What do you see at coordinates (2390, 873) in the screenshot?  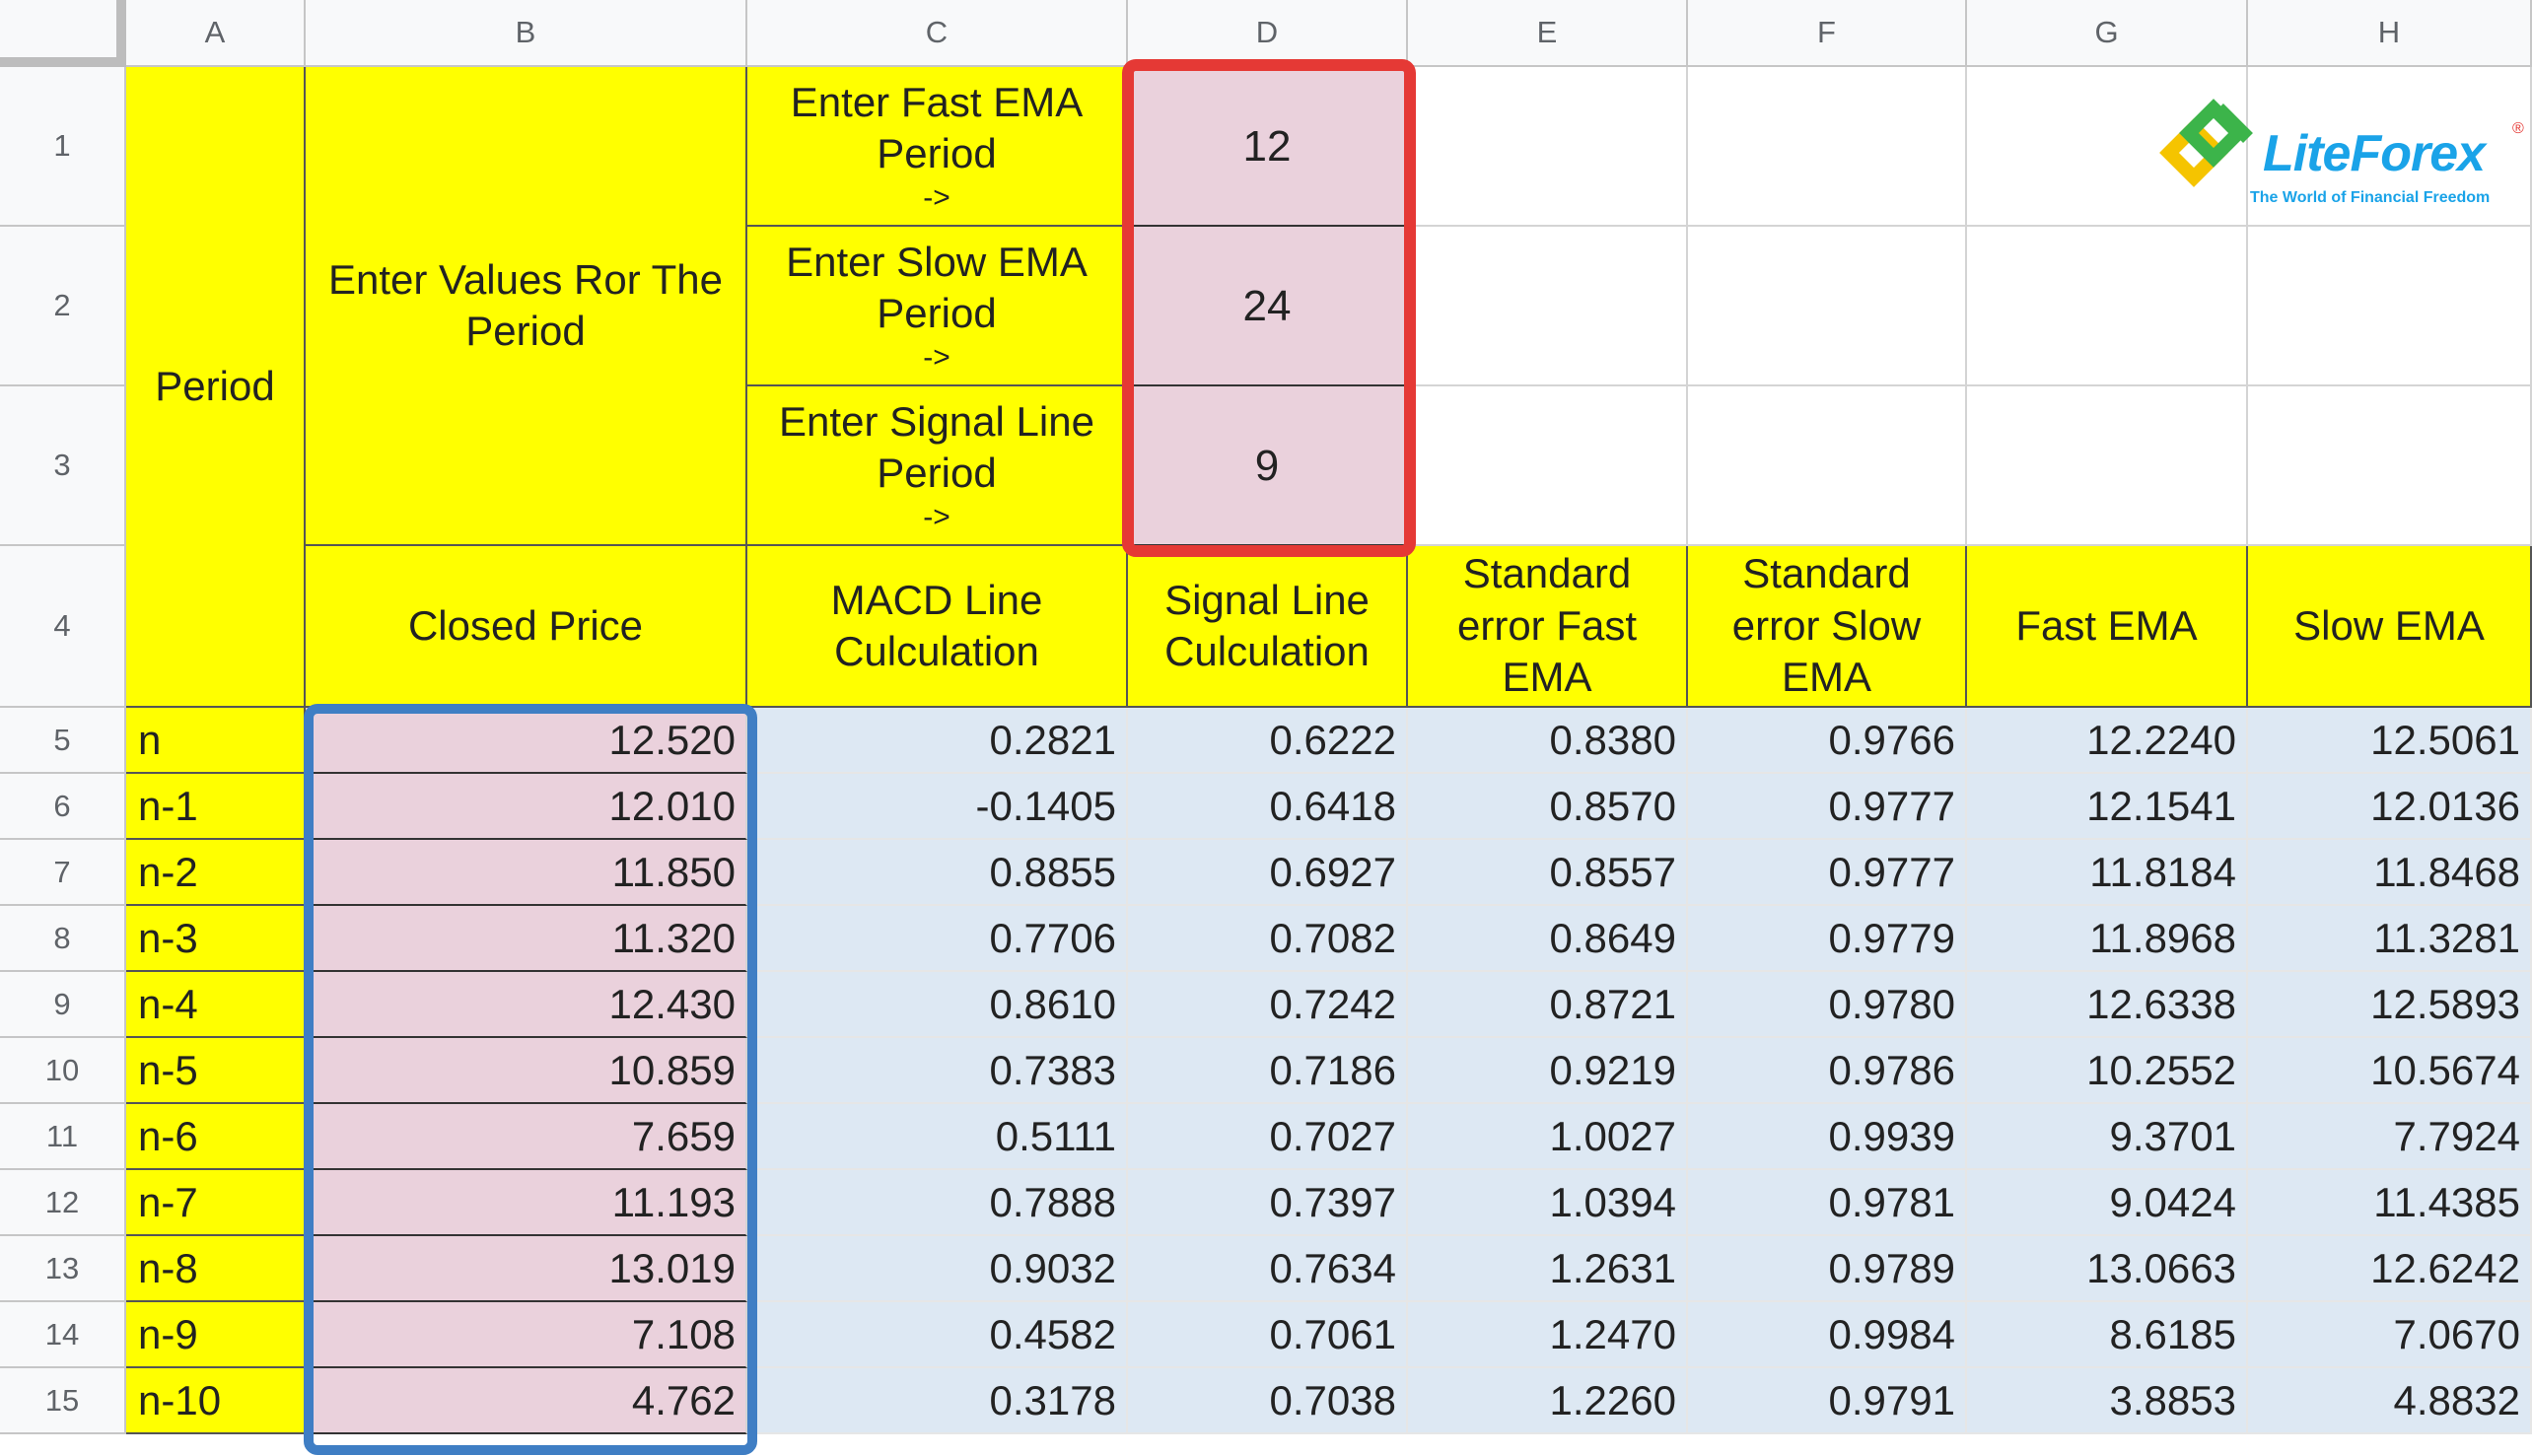 I see `slow-value-cell: 11.8468` at bounding box center [2390, 873].